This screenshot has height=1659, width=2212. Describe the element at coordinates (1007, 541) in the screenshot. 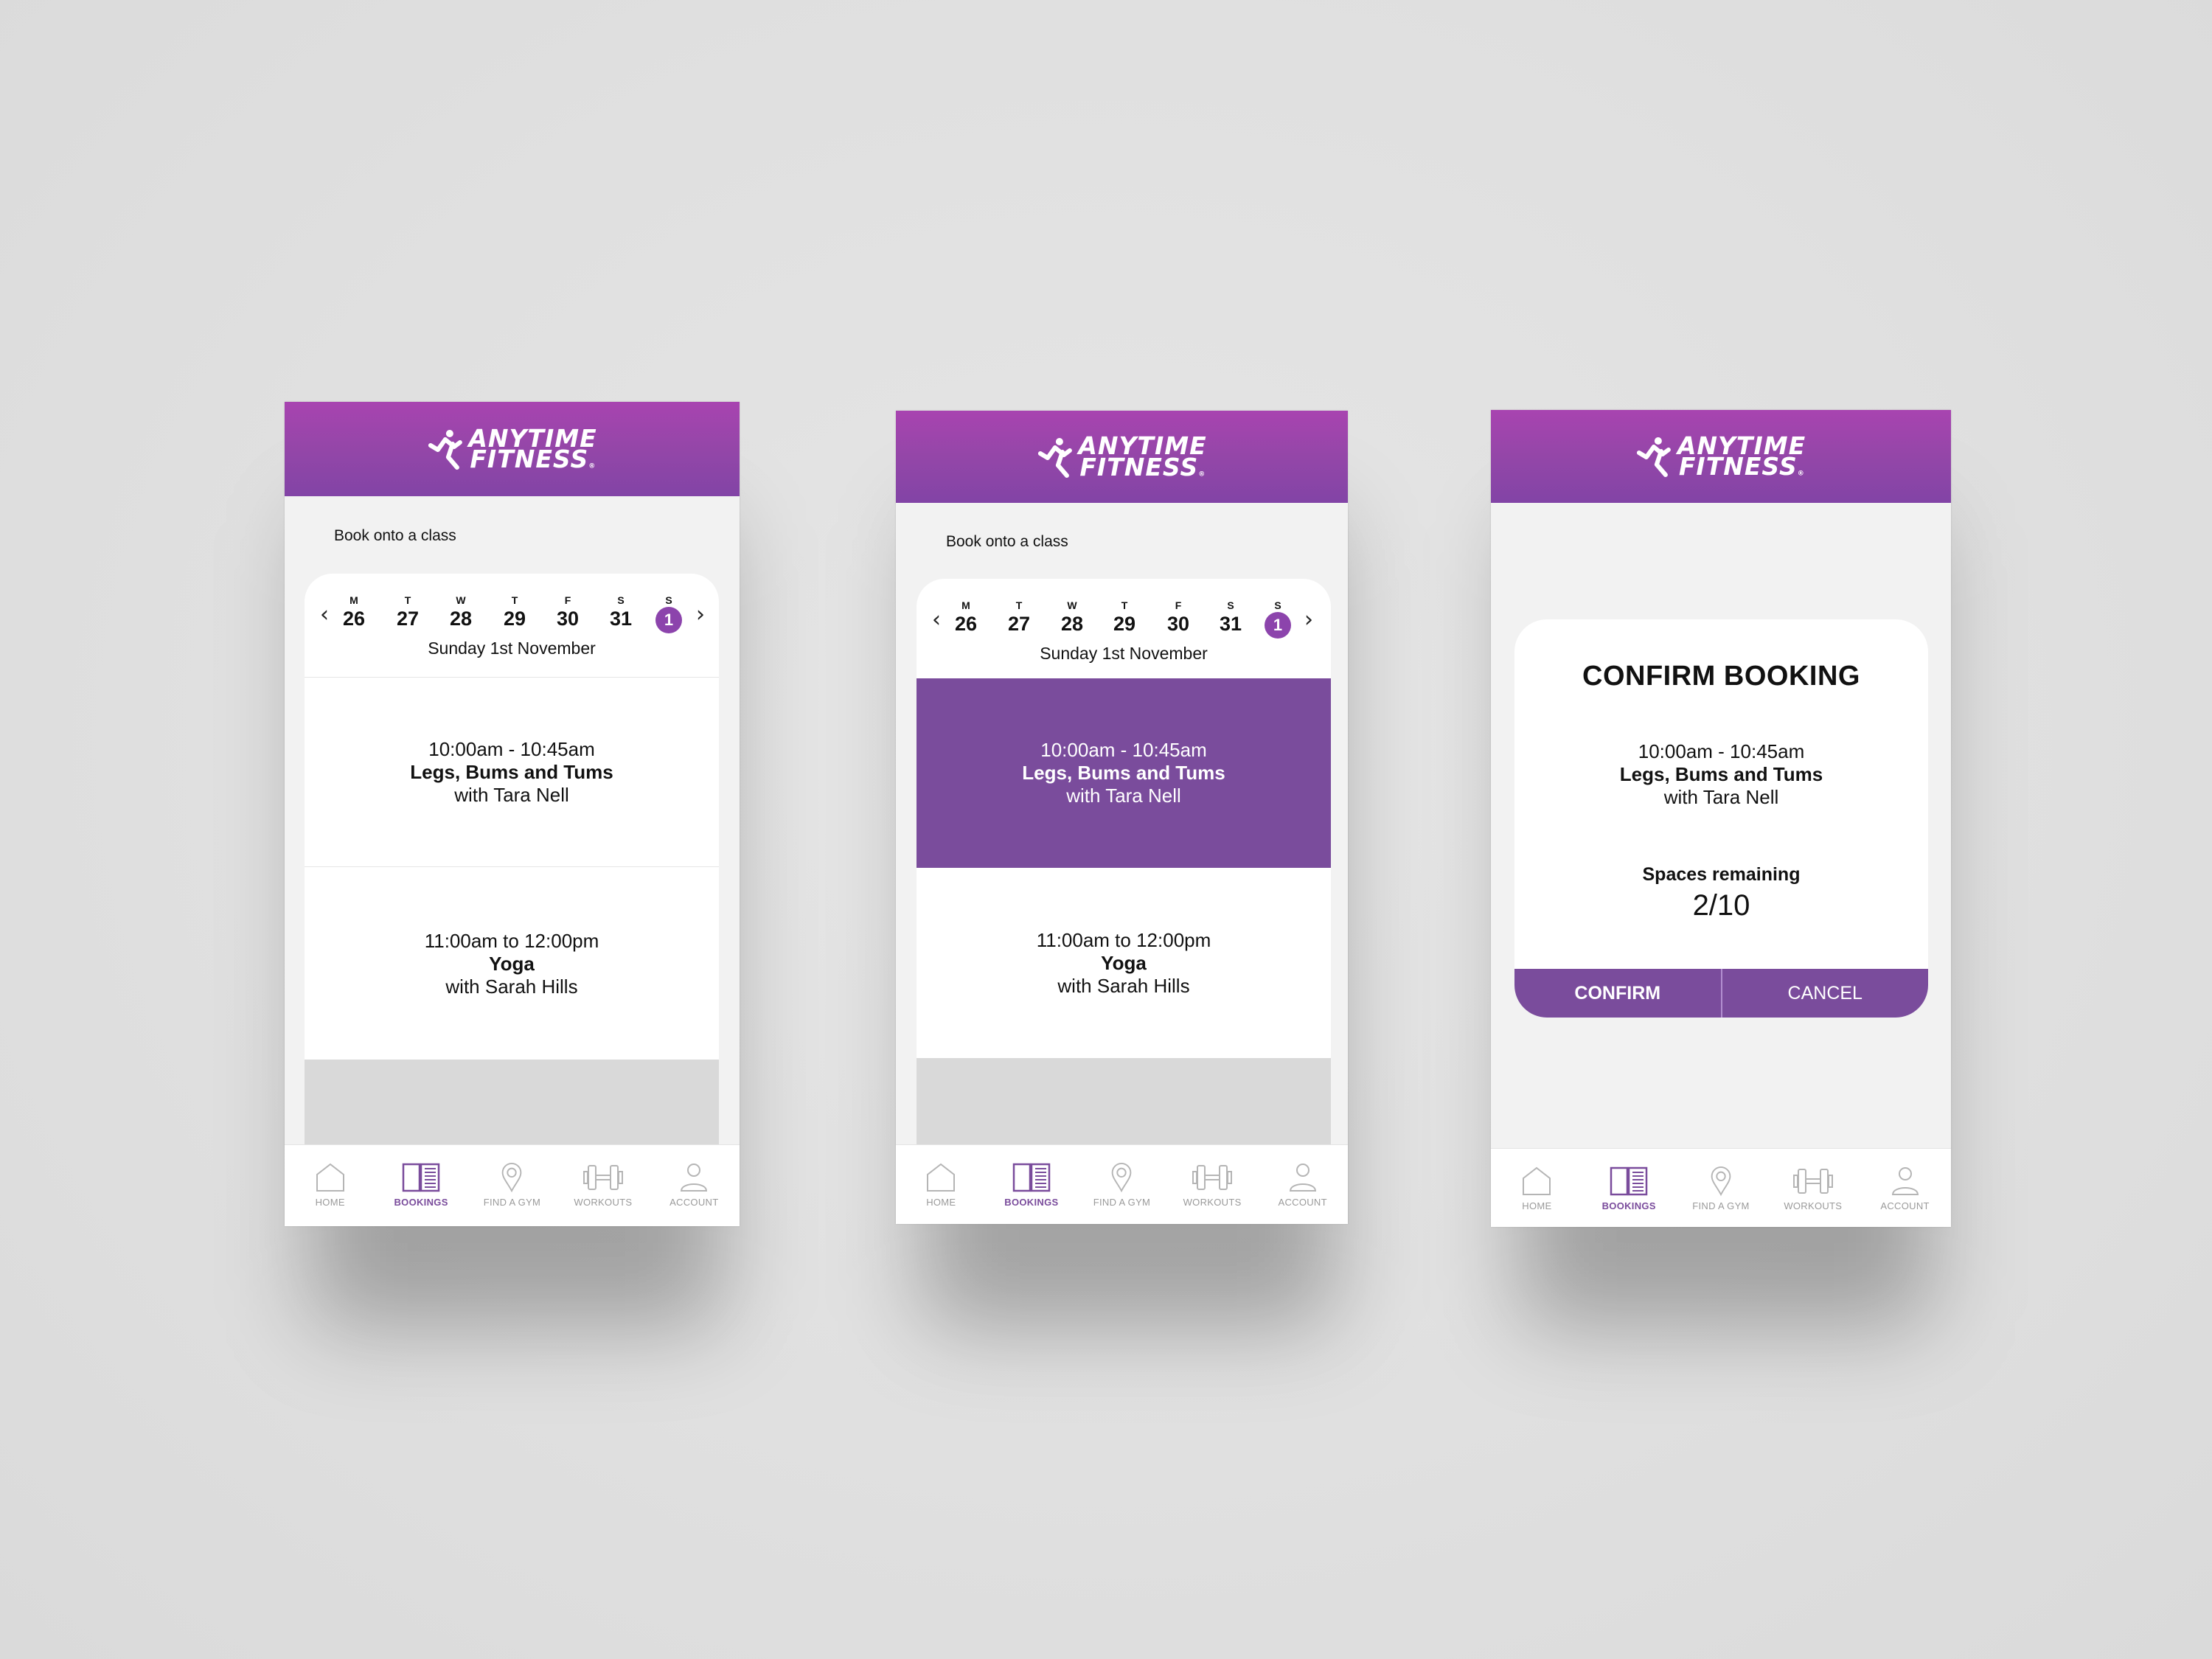

I see `page-title: Book onto a class` at that location.